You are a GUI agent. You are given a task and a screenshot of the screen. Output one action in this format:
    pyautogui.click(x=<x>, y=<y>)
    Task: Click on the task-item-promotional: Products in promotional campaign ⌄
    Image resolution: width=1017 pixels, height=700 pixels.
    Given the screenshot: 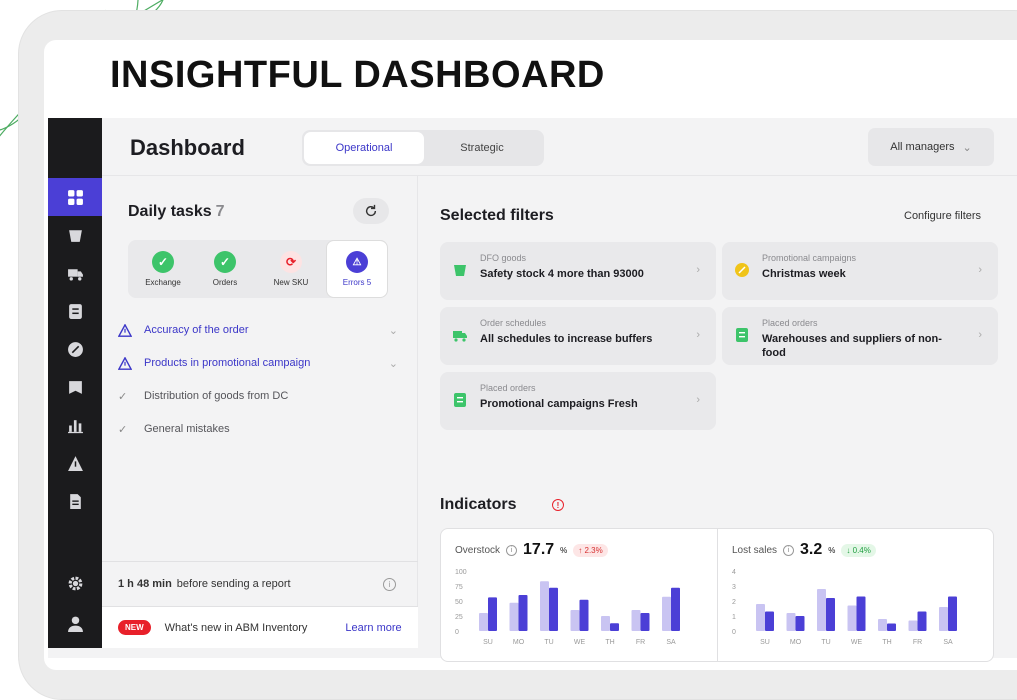 What is the action you would take?
    pyautogui.click(x=258, y=363)
    